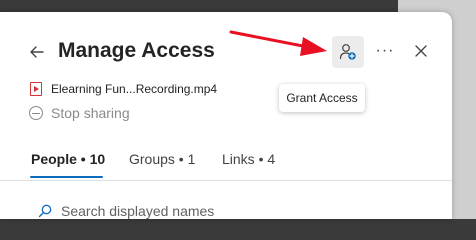  Describe the element at coordinates (66, 177) in the screenshot. I see `active-tab-indicator` at that location.